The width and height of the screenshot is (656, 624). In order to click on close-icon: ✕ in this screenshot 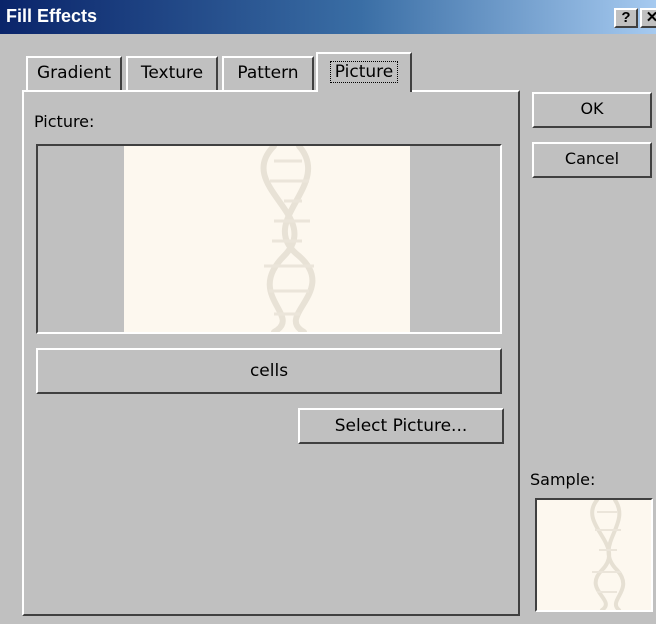, I will do `click(650, 17)`.